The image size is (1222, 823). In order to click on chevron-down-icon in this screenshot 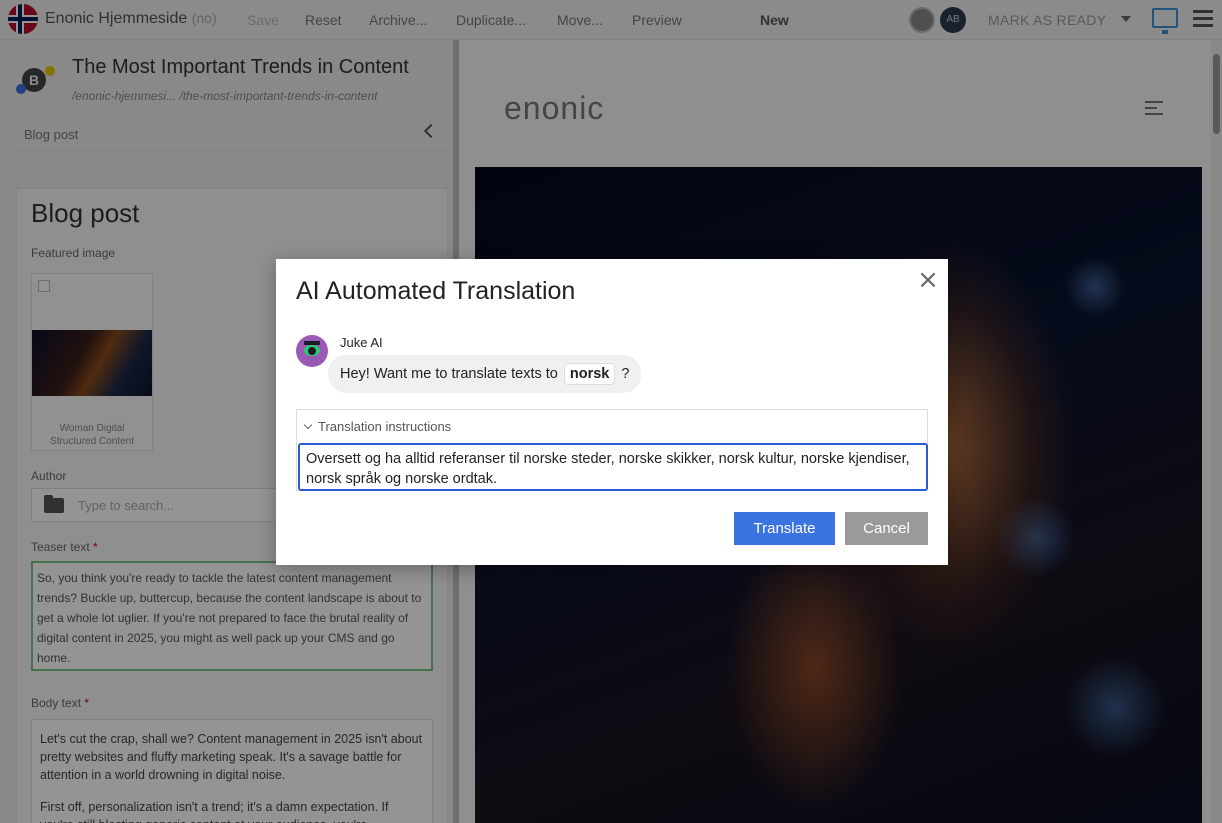, I will do `click(308, 425)`.